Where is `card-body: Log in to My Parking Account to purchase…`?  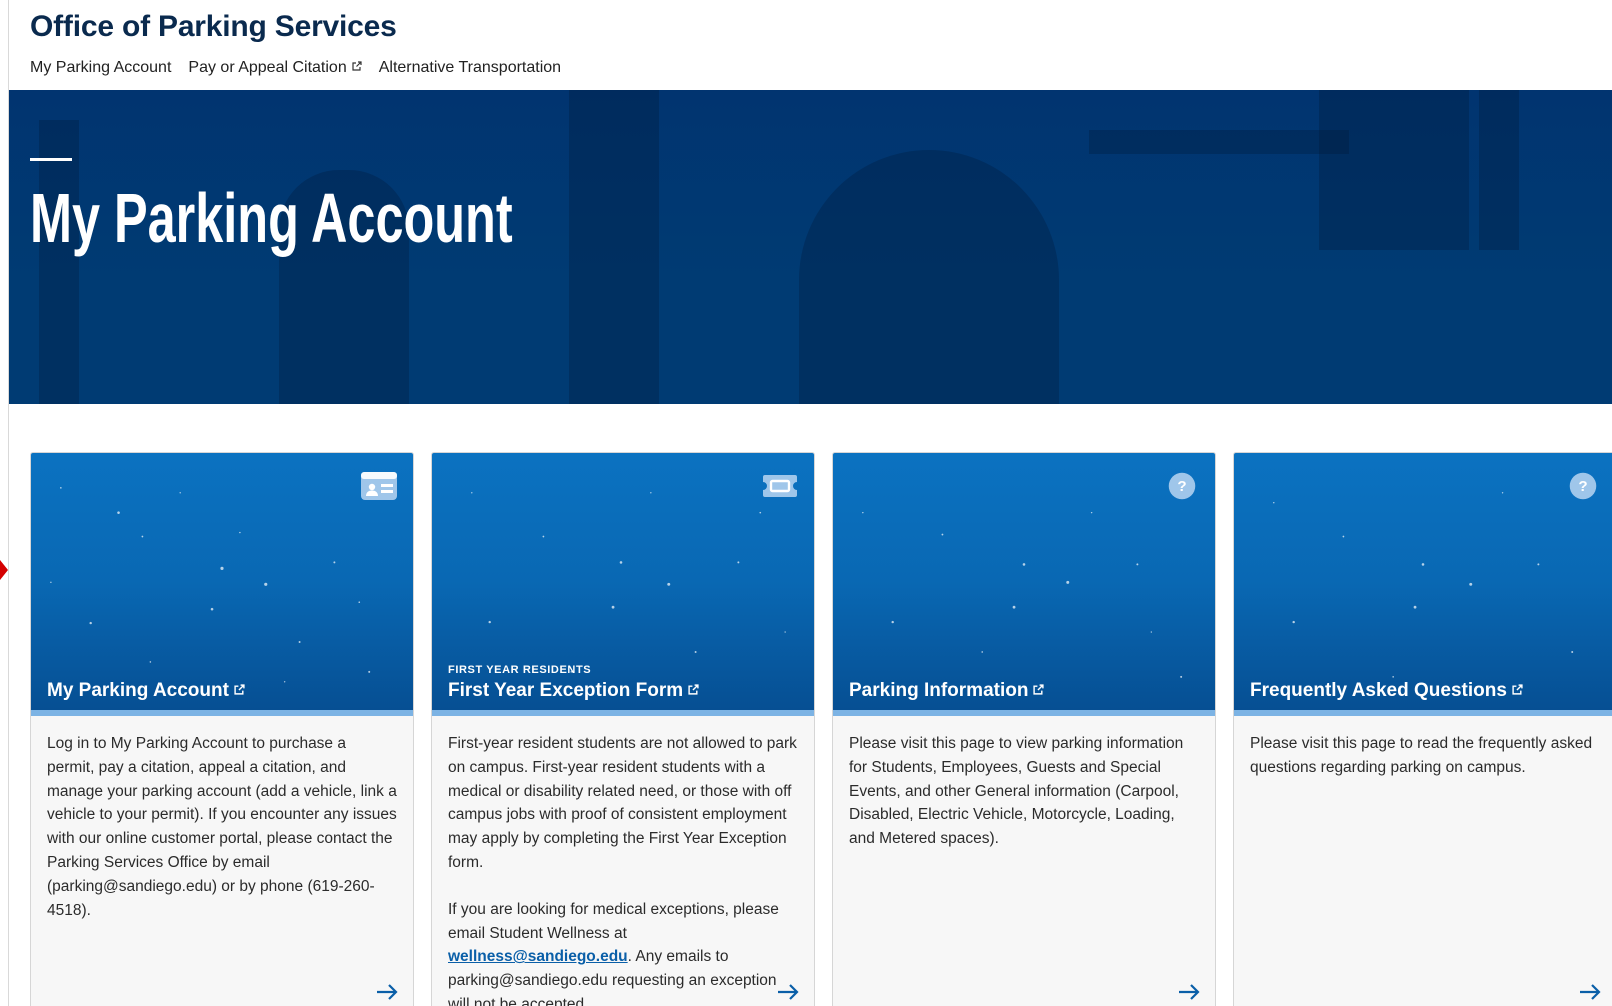
card-body: Log in to My Parking Account to purchase… is located at coordinates (222, 819).